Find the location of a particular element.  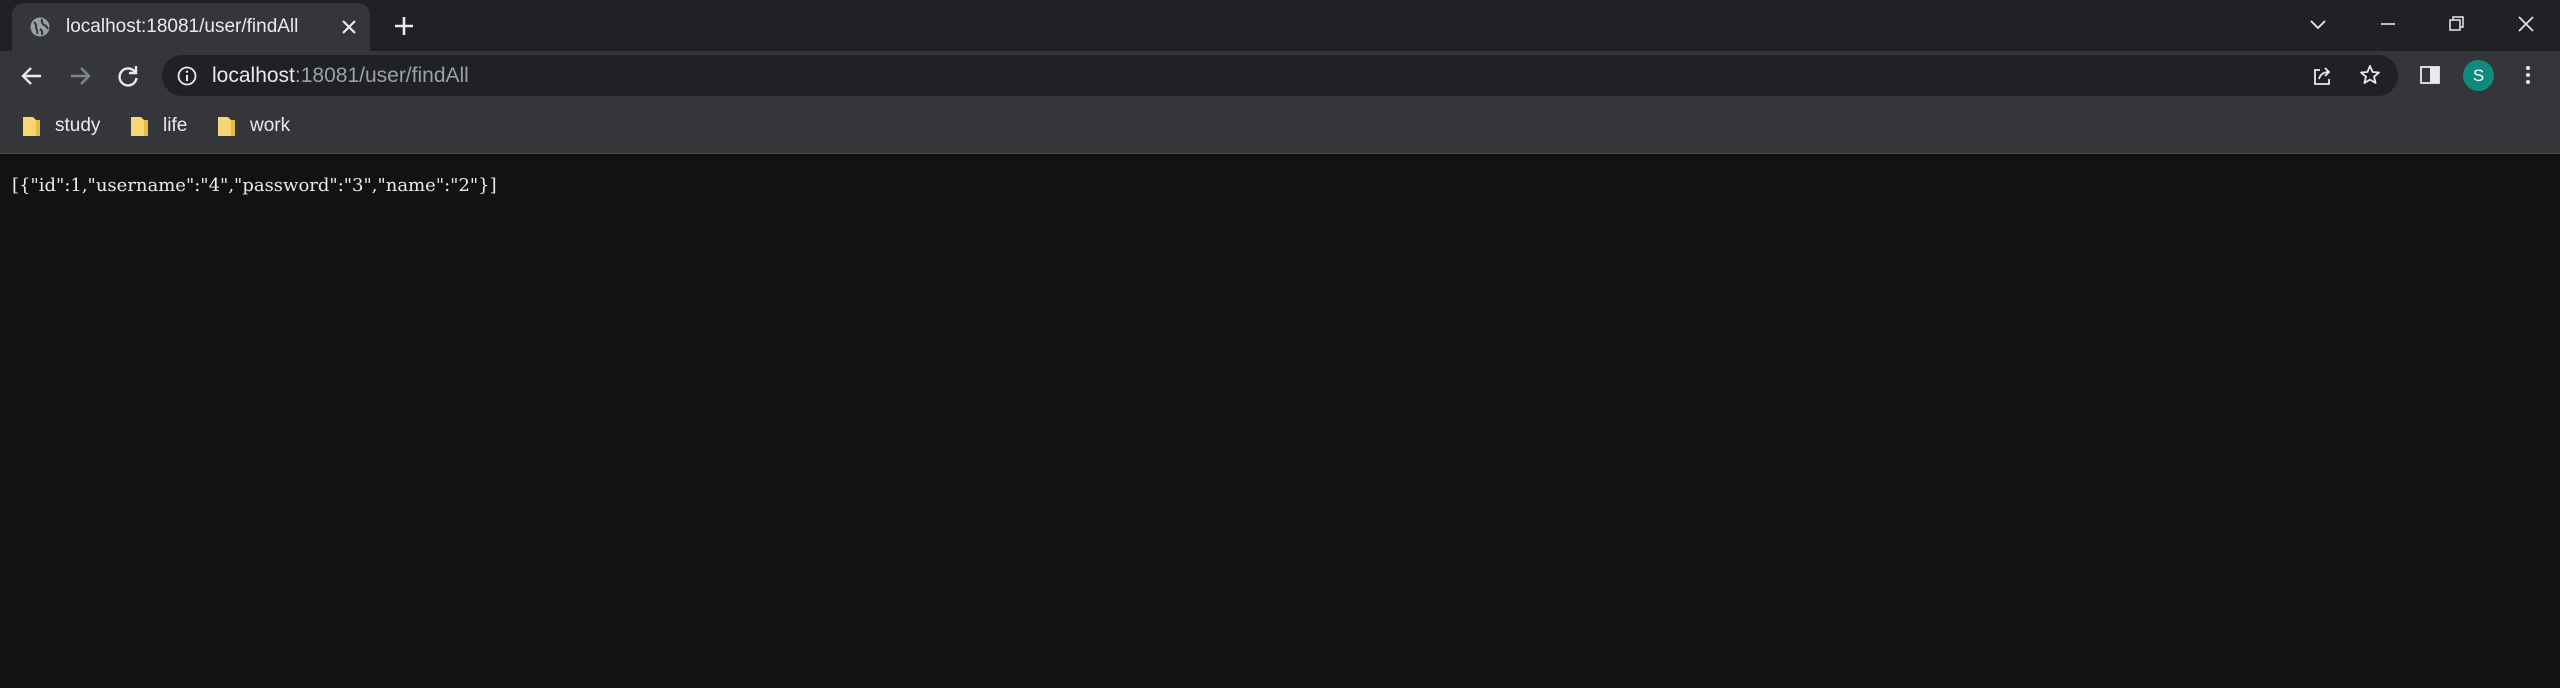

new-tab-icon is located at coordinates (404, 26).